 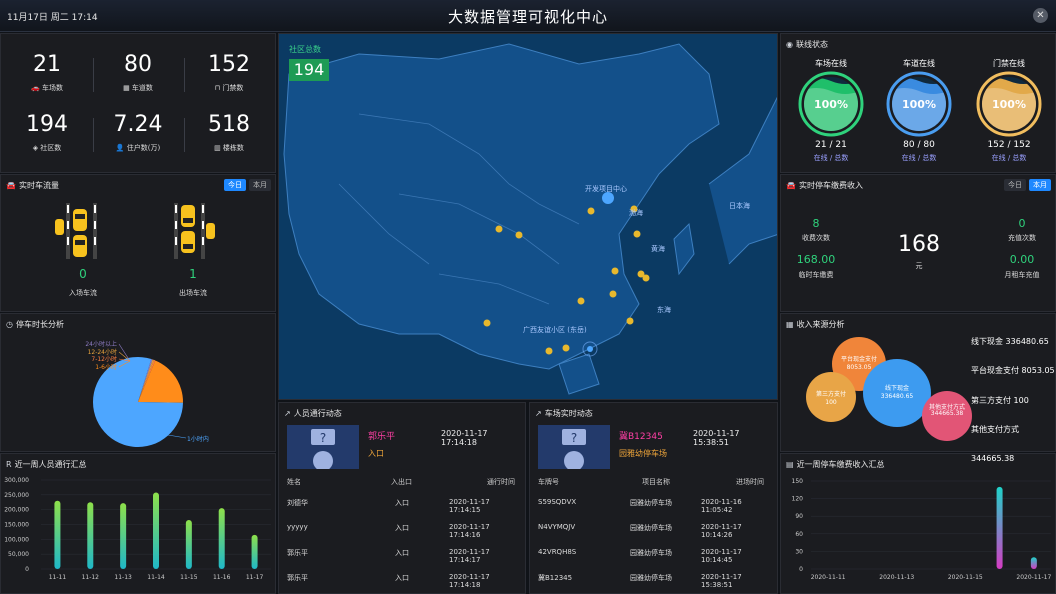 I want to click on pie-label: 7-12小时, so click(x=104, y=359).